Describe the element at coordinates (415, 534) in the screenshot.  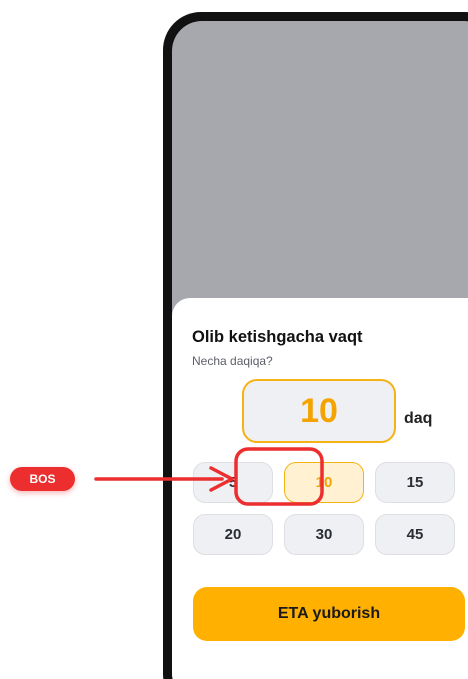
I see `preset-chip-45: 45` at that location.